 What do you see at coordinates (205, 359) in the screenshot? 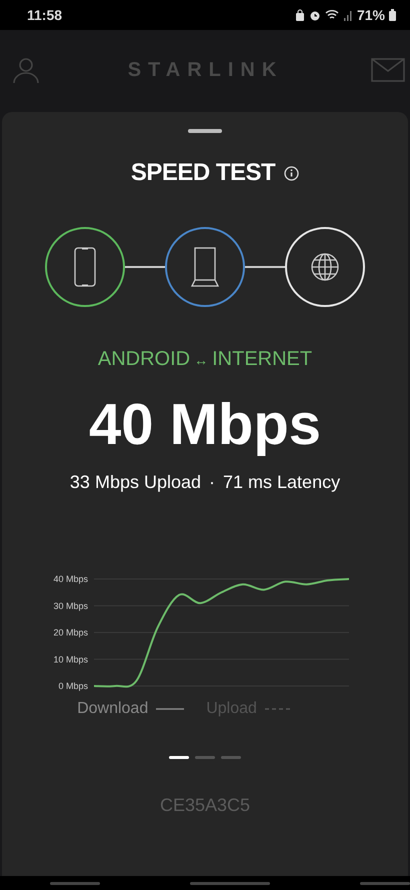
I see `connection-route: ANDROID ↔ INTERNET` at bounding box center [205, 359].